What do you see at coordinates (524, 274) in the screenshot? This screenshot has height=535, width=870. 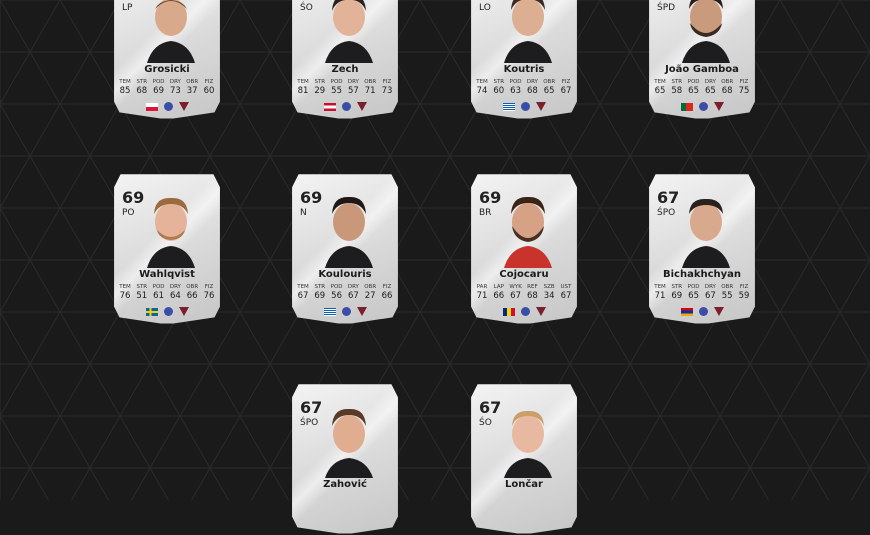 I see `player-name: Cojocaru` at bounding box center [524, 274].